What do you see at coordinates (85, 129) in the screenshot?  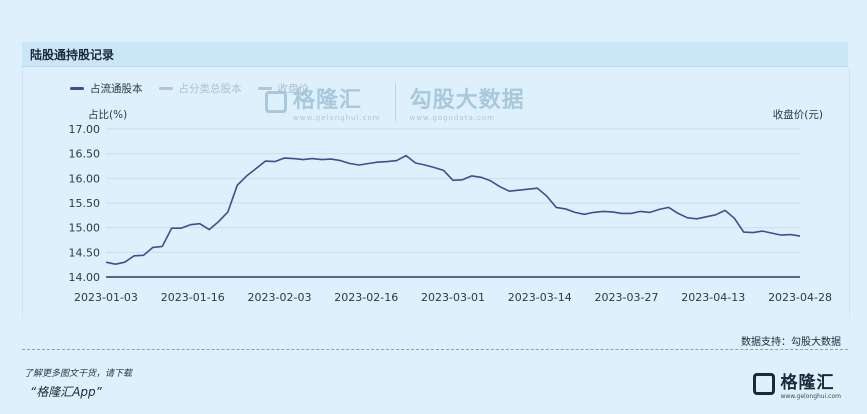 I see `y-tick-label: 17.00` at bounding box center [85, 129].